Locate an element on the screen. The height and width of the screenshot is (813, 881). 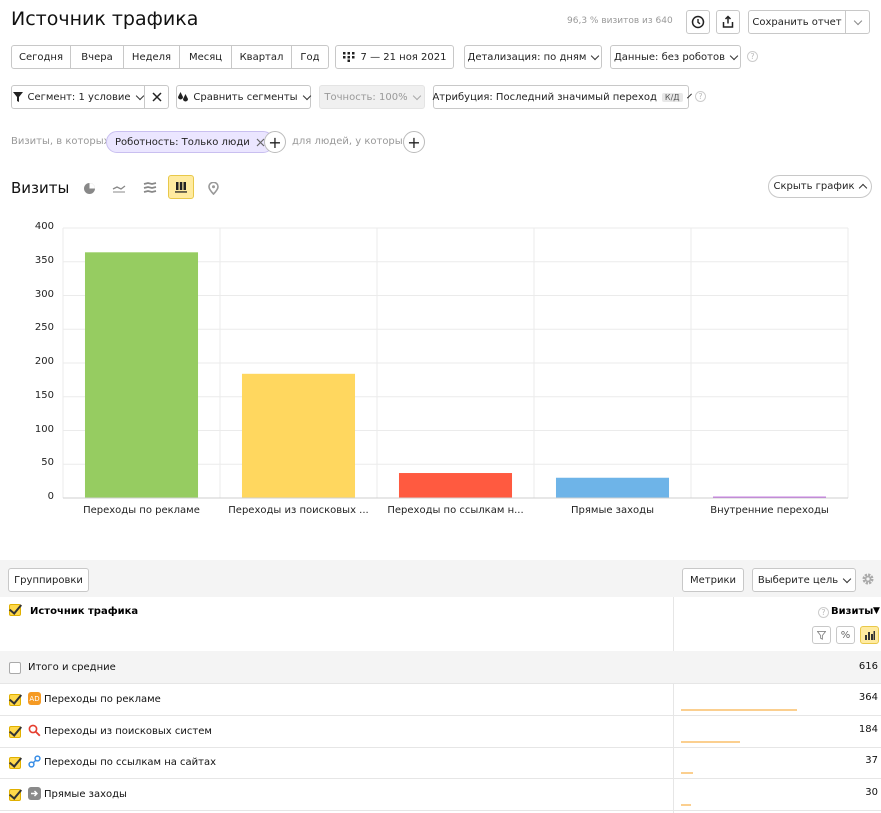
y-tick-label: 300 is located at coordinates (44, 294).